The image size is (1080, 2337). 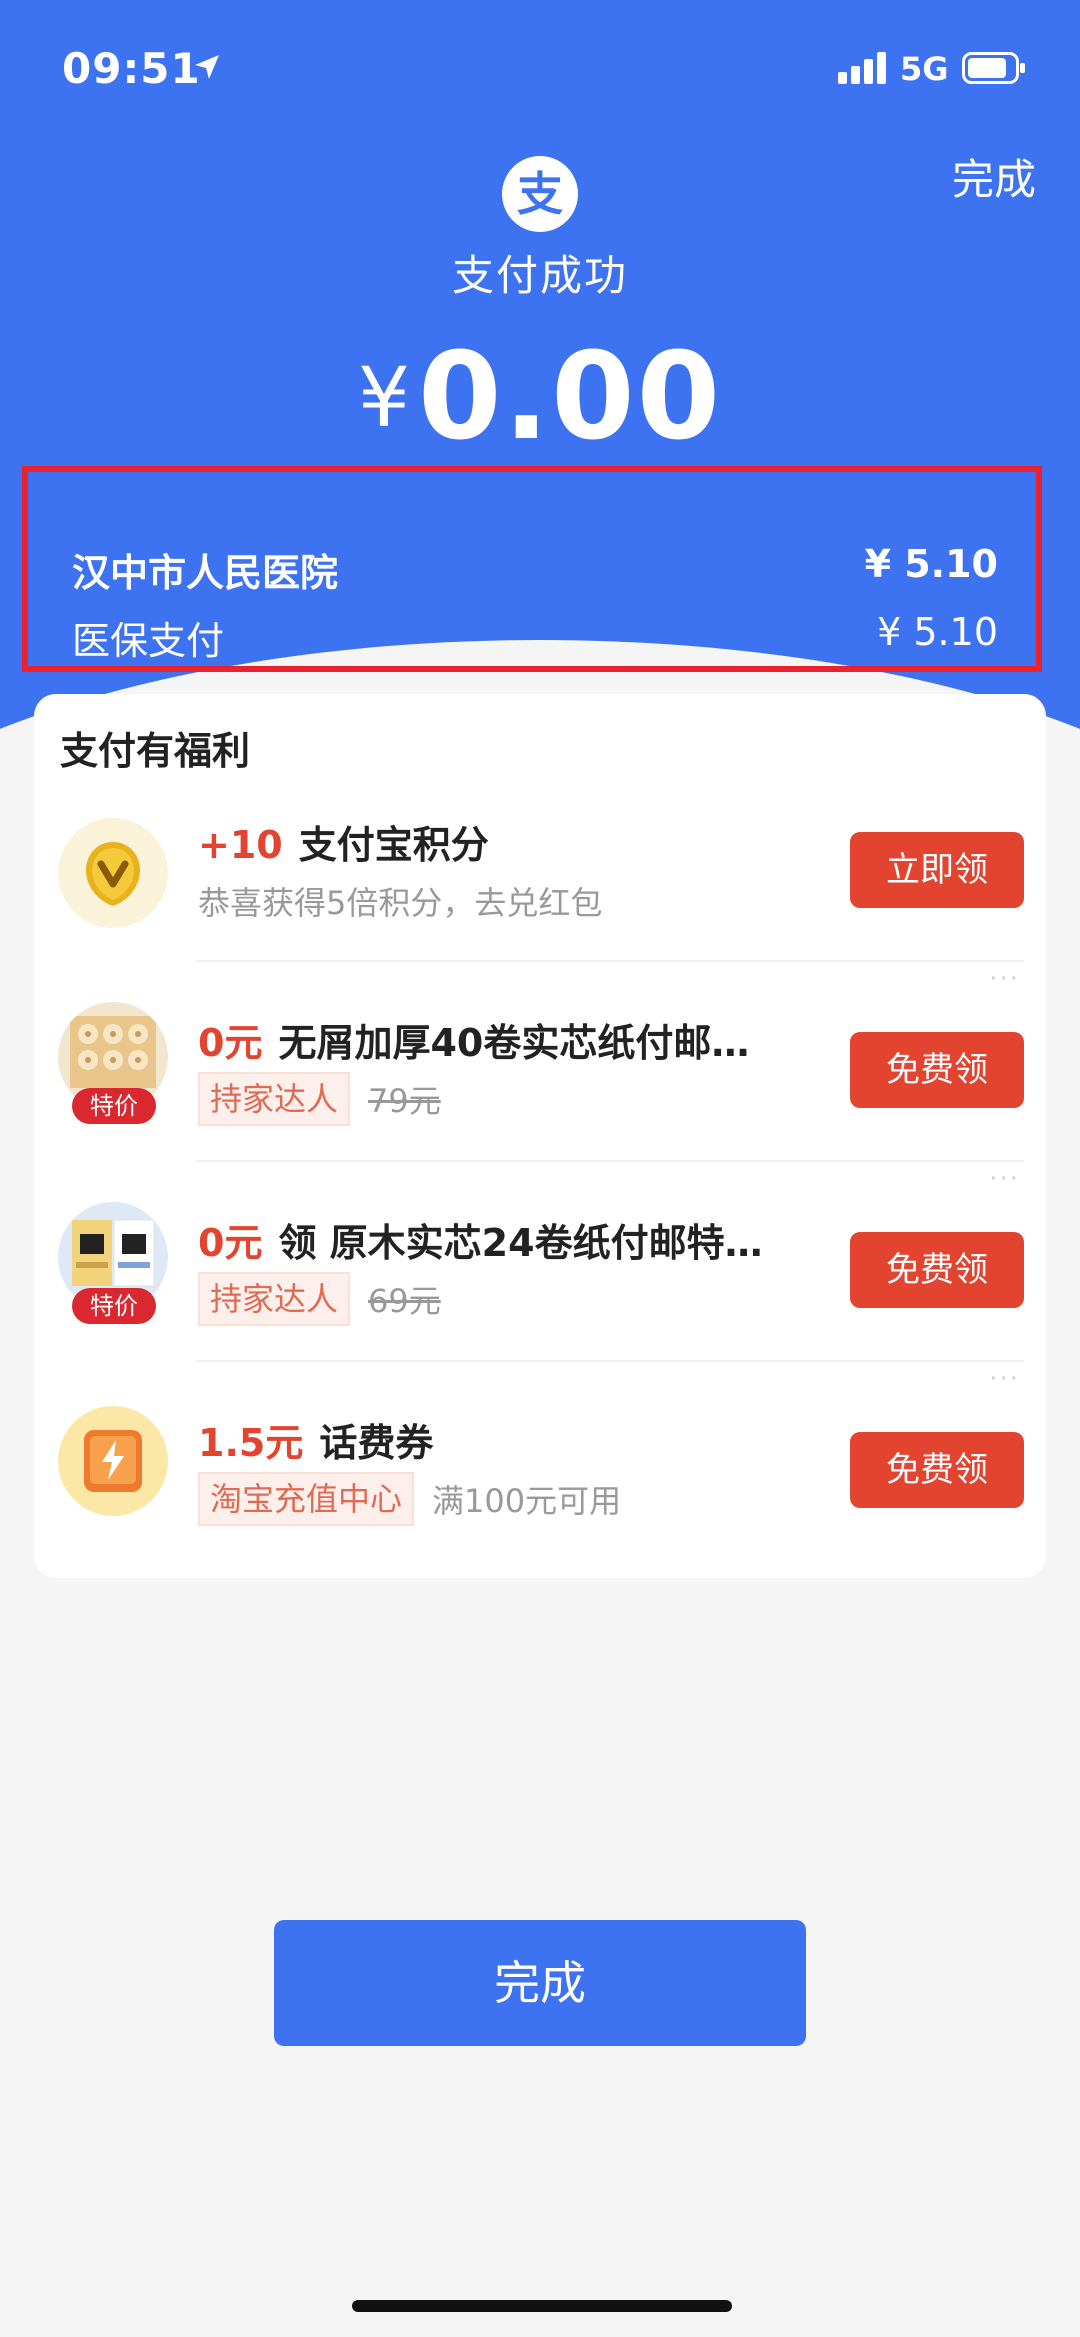 What do you see at coordinates (542, 2306) in the screenshot?
I see `home-indicator` at bounding box center [542, 2306].